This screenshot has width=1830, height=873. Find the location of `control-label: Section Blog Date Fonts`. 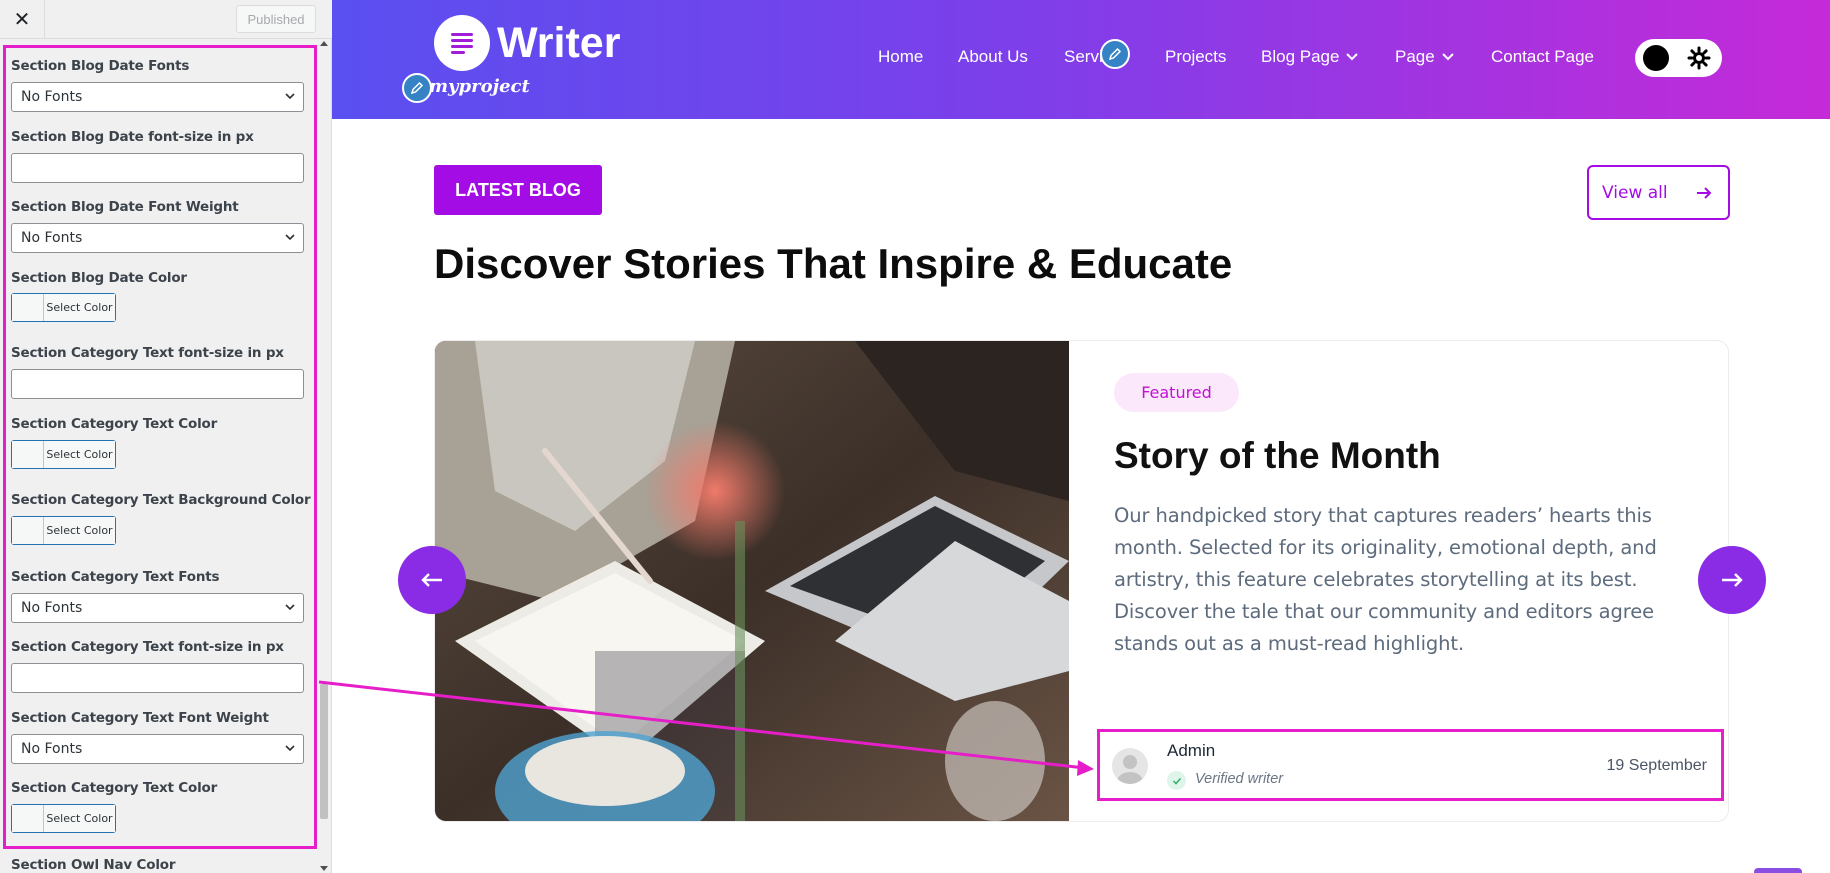

control-label: Section Blog Date Fonts is located at coordinates (100, 66).